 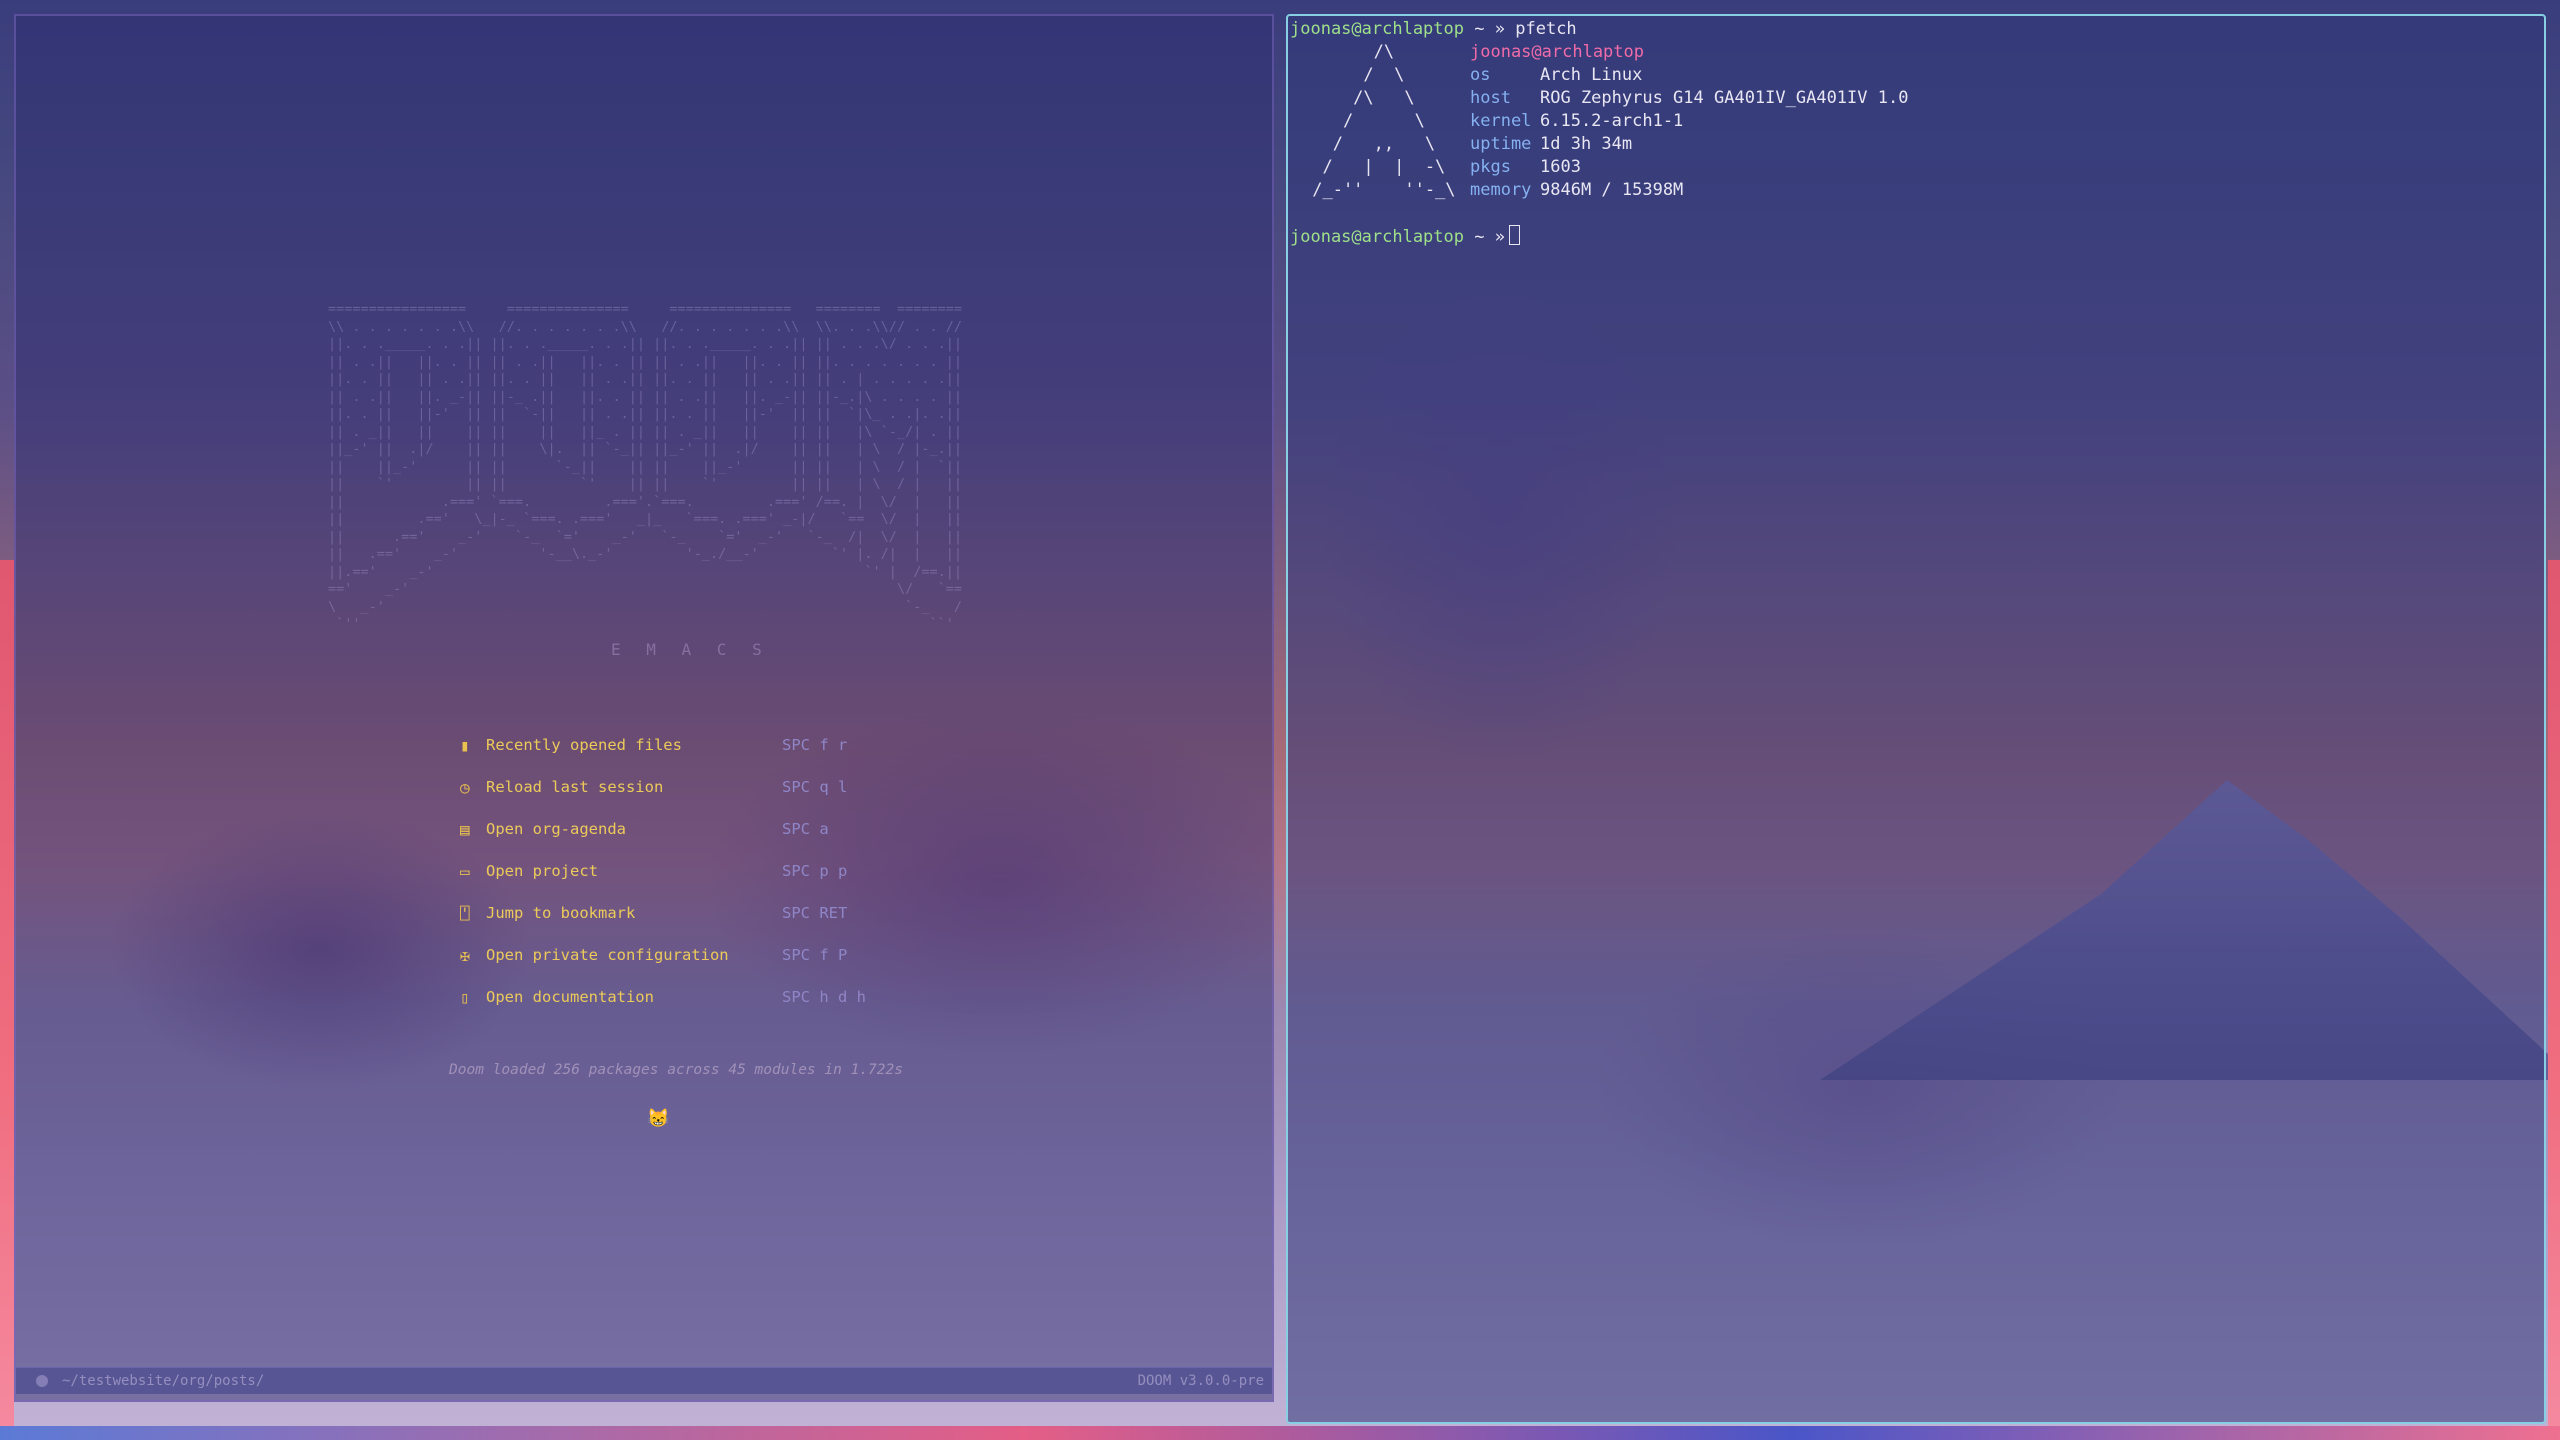 I want to click on buffer-state-icon, so click(x=42, y=1381).